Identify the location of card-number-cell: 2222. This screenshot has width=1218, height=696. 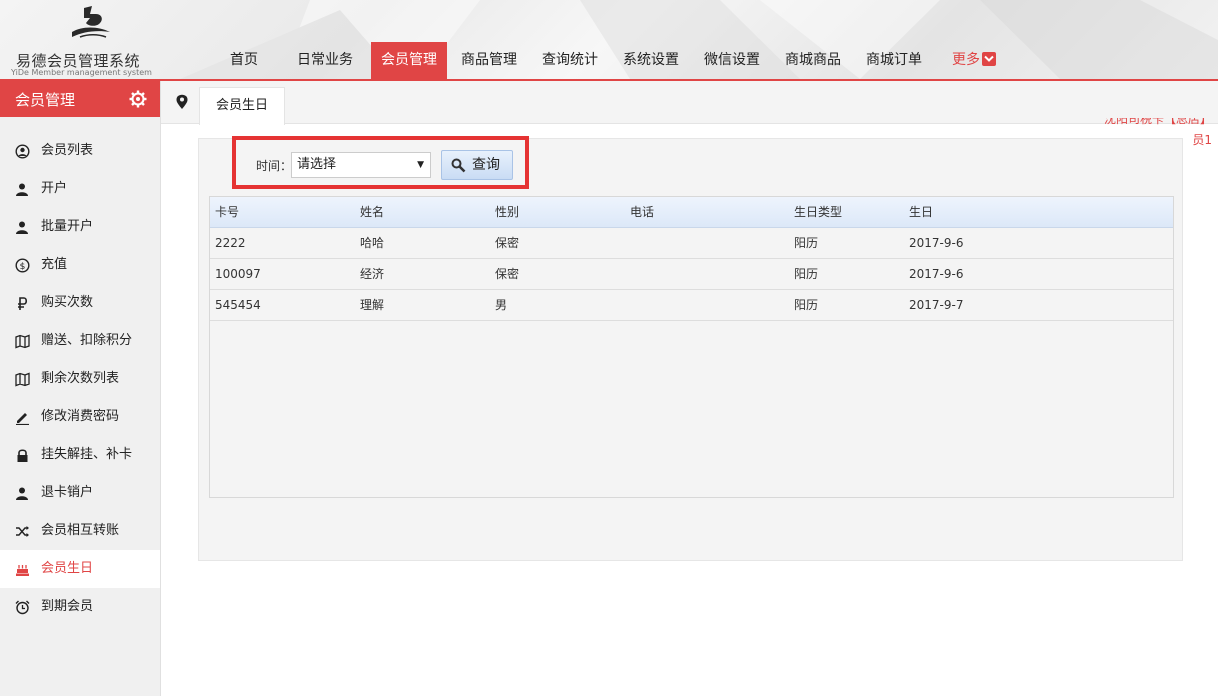
(230, 243).